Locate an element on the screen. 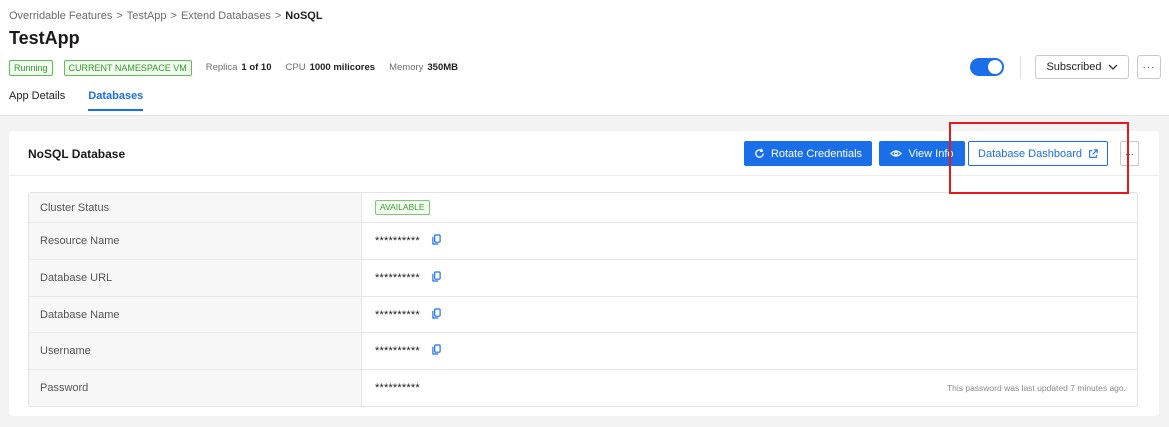  external-link-icon is located at coordinates (1093, 153).